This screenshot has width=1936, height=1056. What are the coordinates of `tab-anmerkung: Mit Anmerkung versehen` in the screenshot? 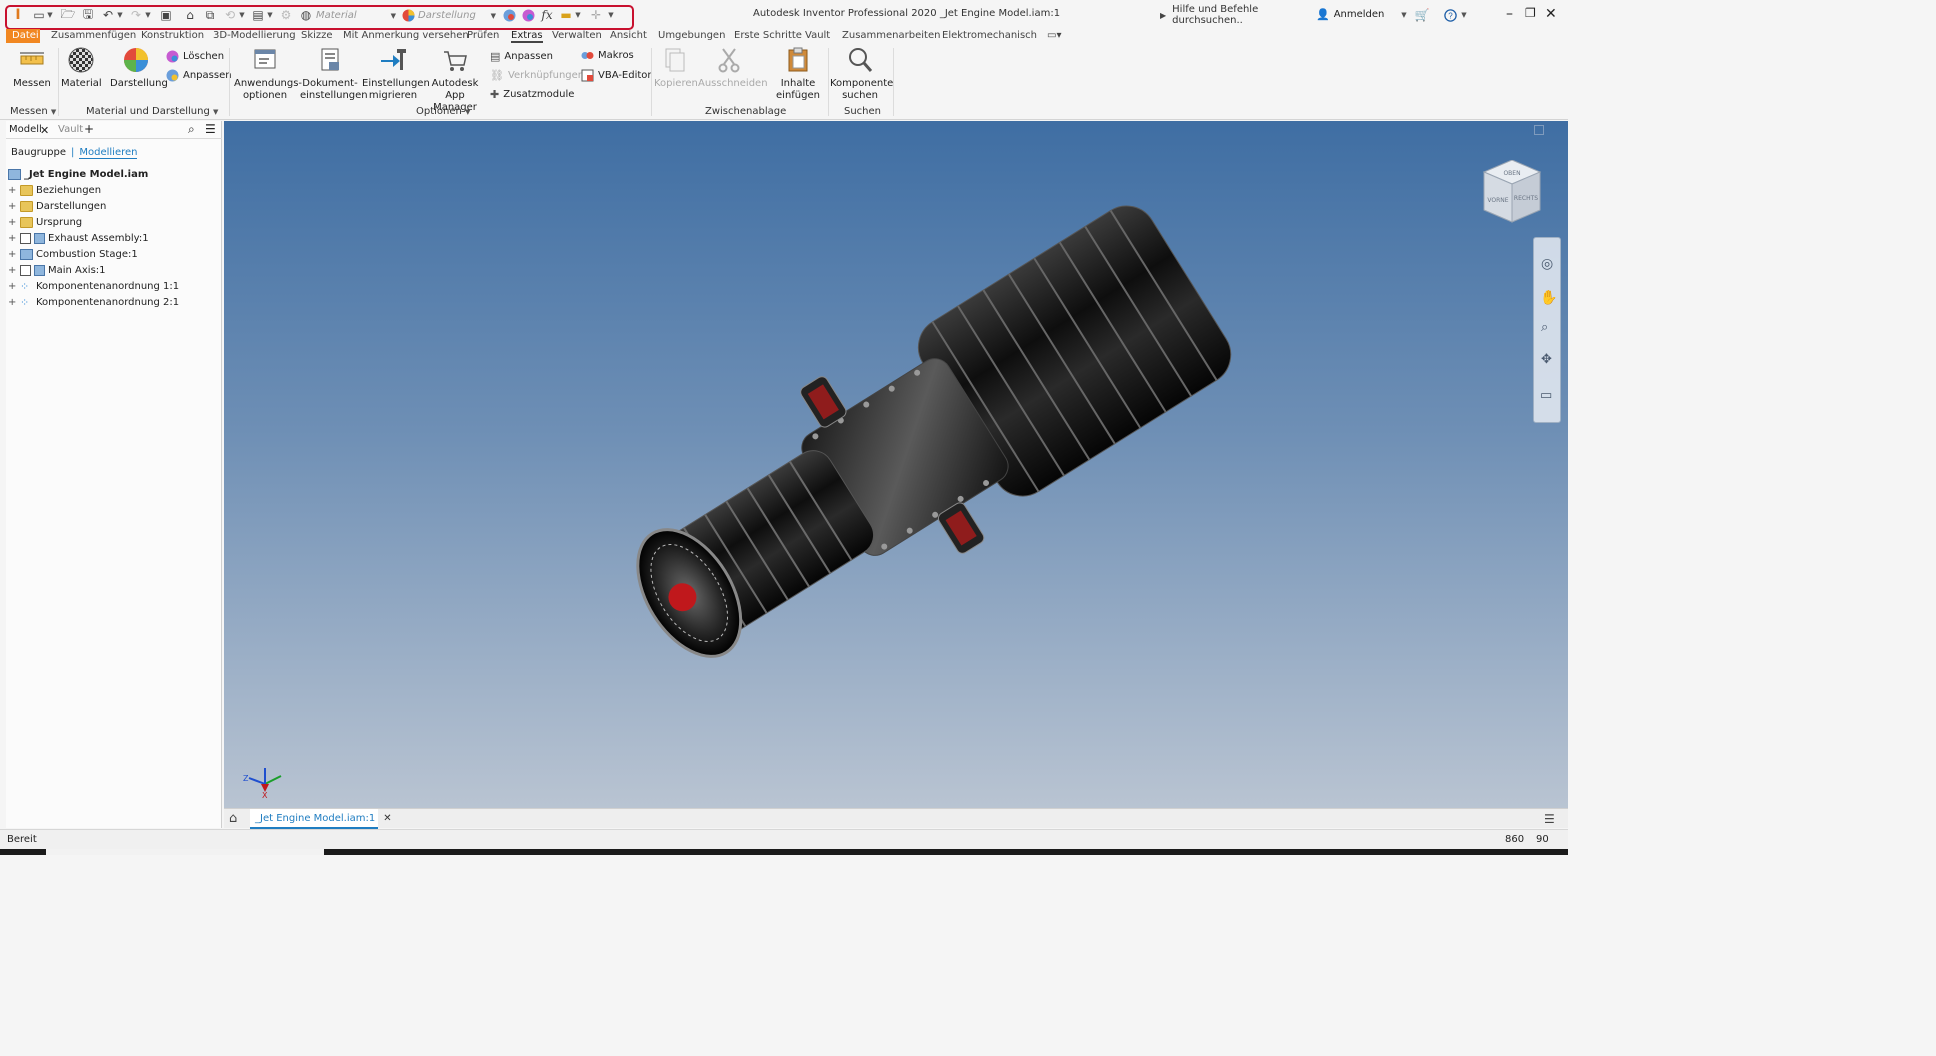 It's located at (406, 36).